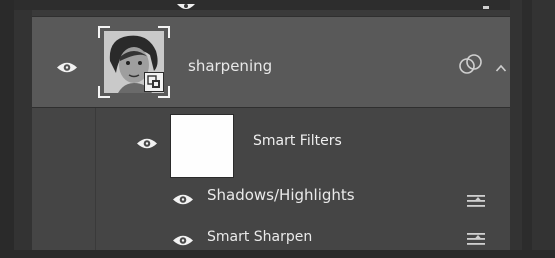 The image size is (555, 258). I want to click on indent-divider, so click(95, 179).